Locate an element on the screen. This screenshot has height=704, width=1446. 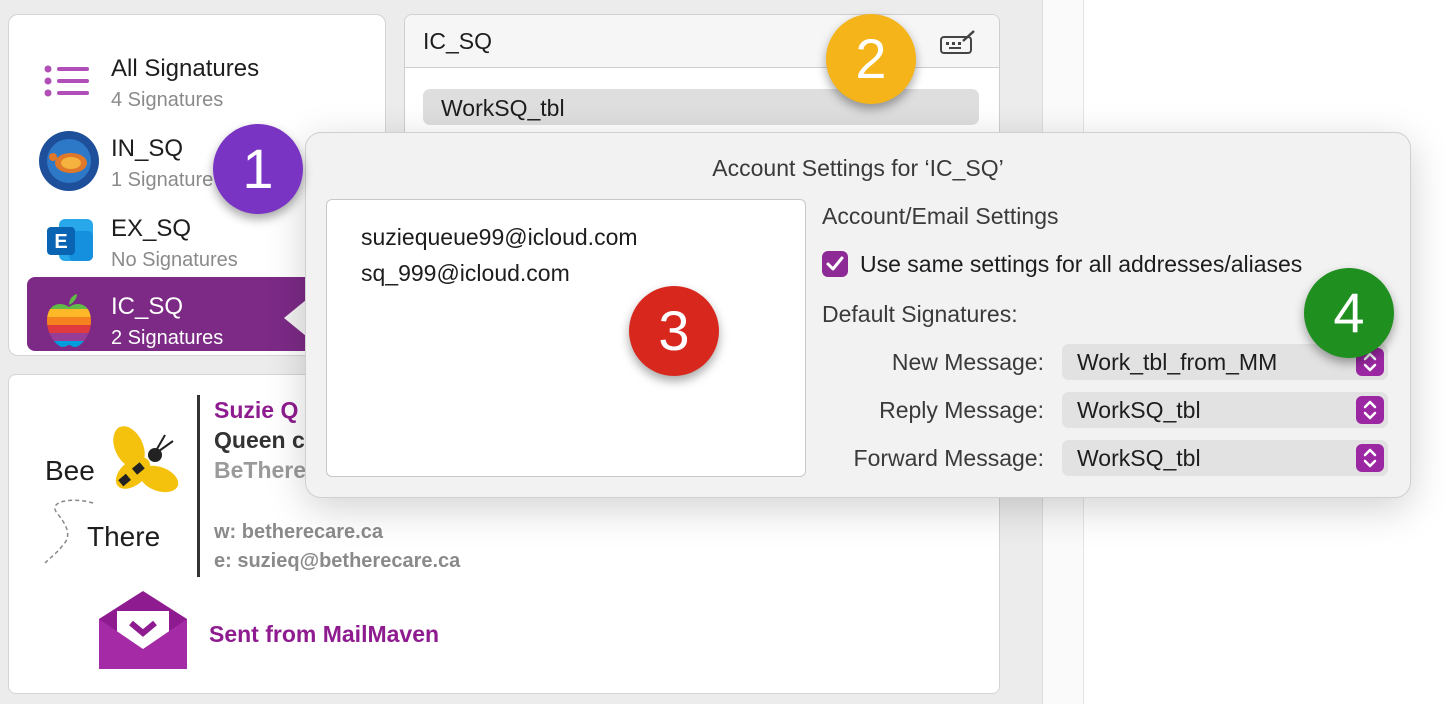
reply-message-label: Reply Message: is located at coordinates (961, 410).